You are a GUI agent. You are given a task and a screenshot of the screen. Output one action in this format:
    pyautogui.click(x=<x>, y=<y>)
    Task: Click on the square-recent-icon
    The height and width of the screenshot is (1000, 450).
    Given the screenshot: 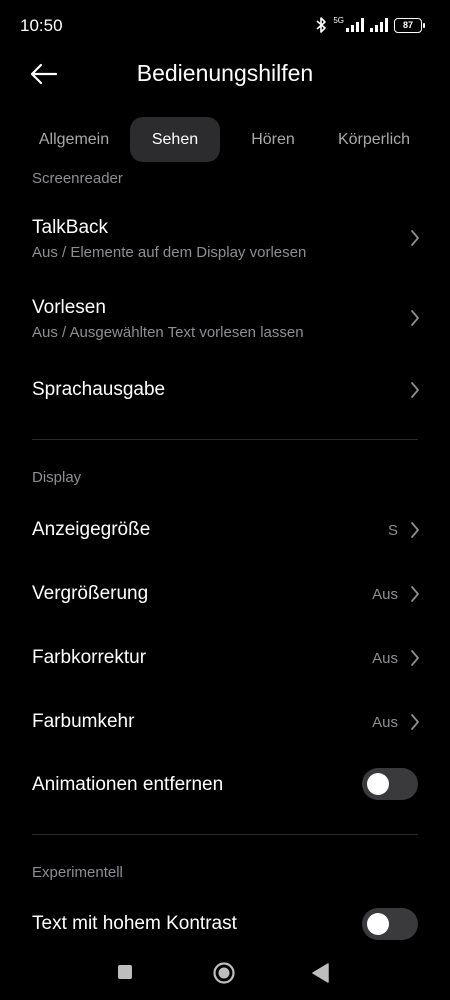 What is the action you would take?
    pyautogui.click(x=125, y=972)
    